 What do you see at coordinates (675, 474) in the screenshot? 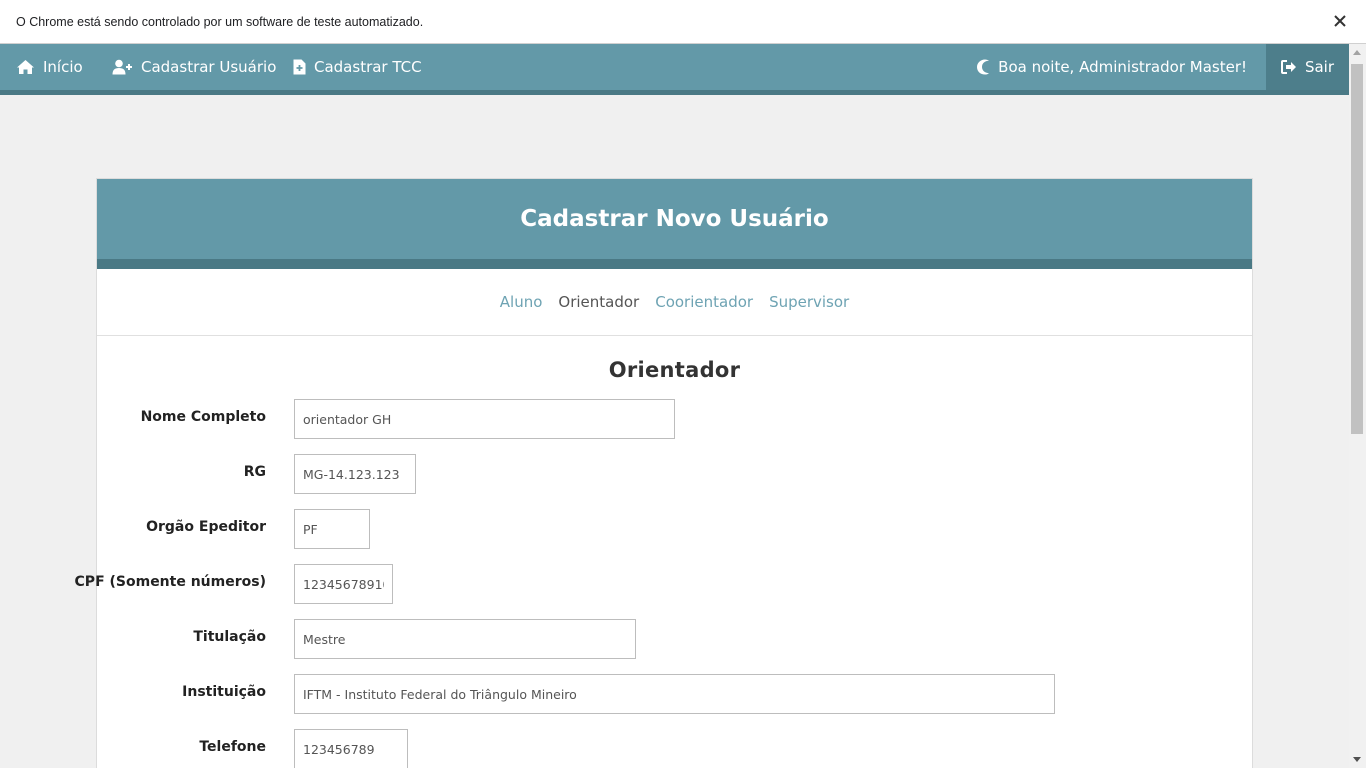
I see `form-row-rg: RG` at bounding box center [675, 474].